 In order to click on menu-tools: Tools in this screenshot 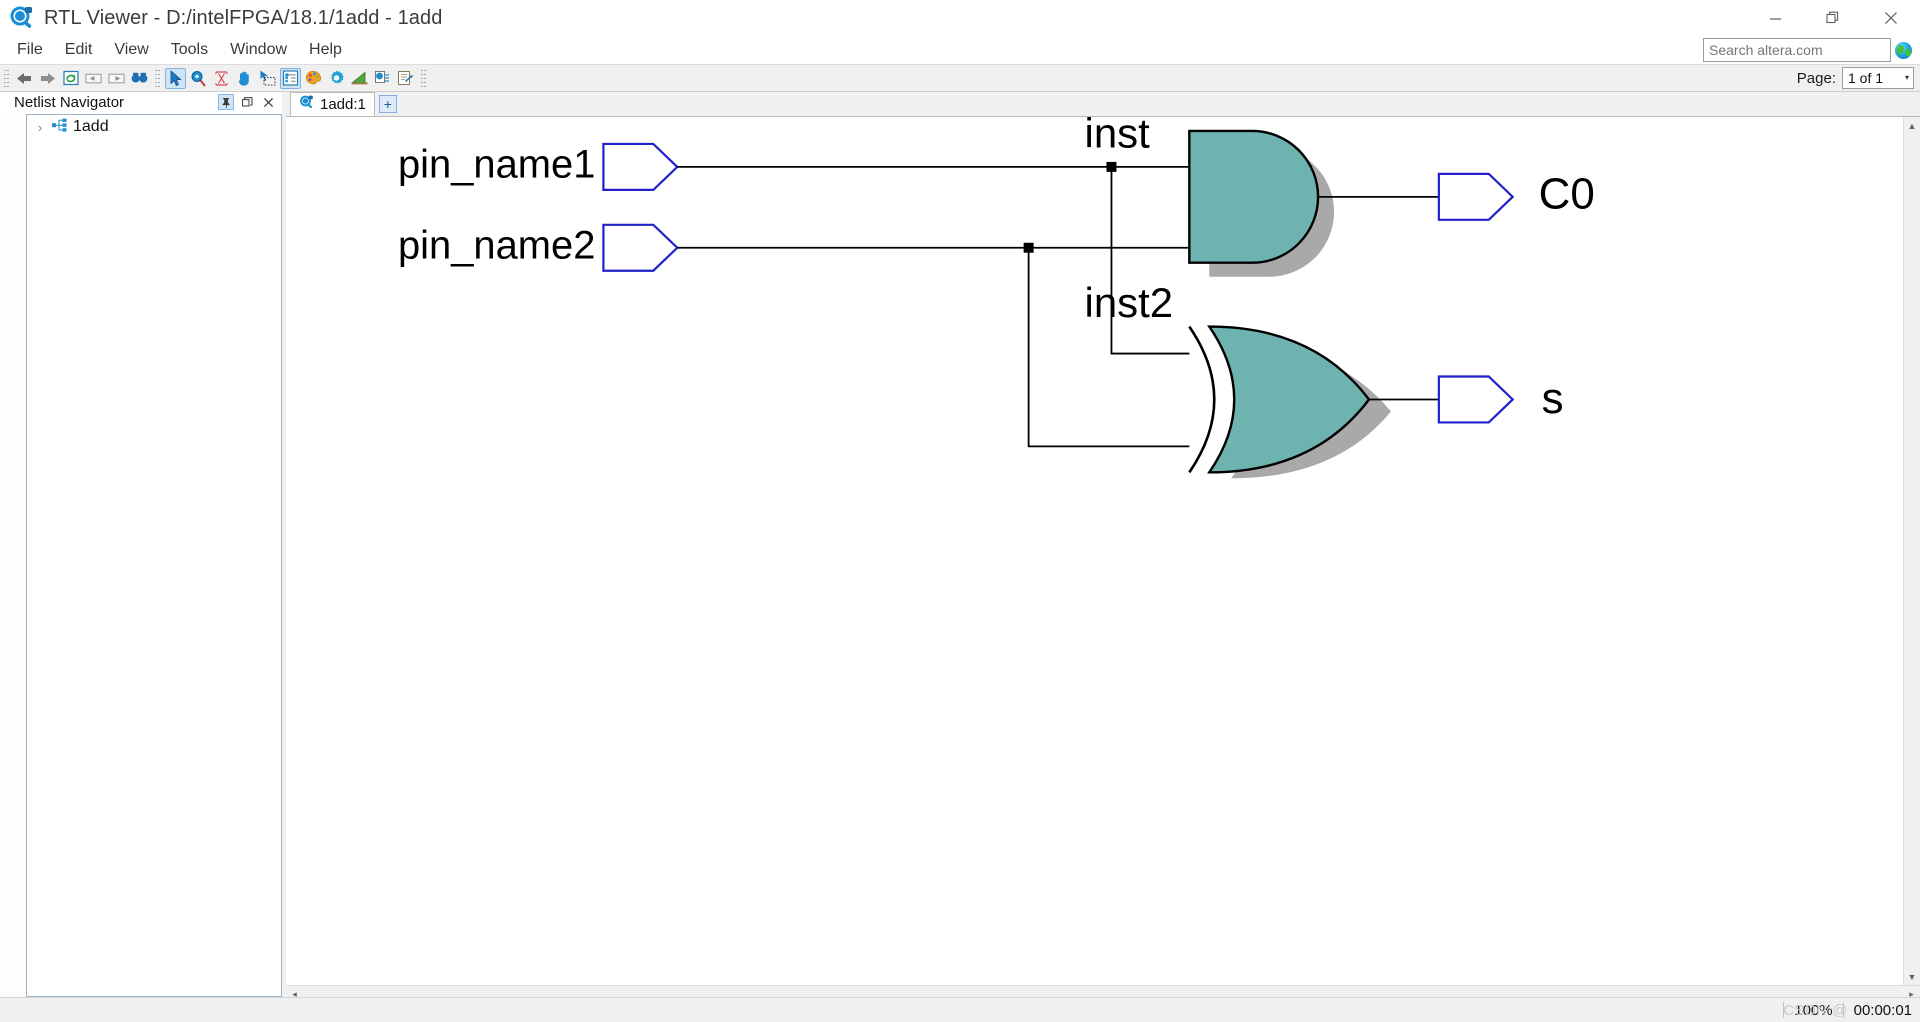, I will do `click(189, 50)`.